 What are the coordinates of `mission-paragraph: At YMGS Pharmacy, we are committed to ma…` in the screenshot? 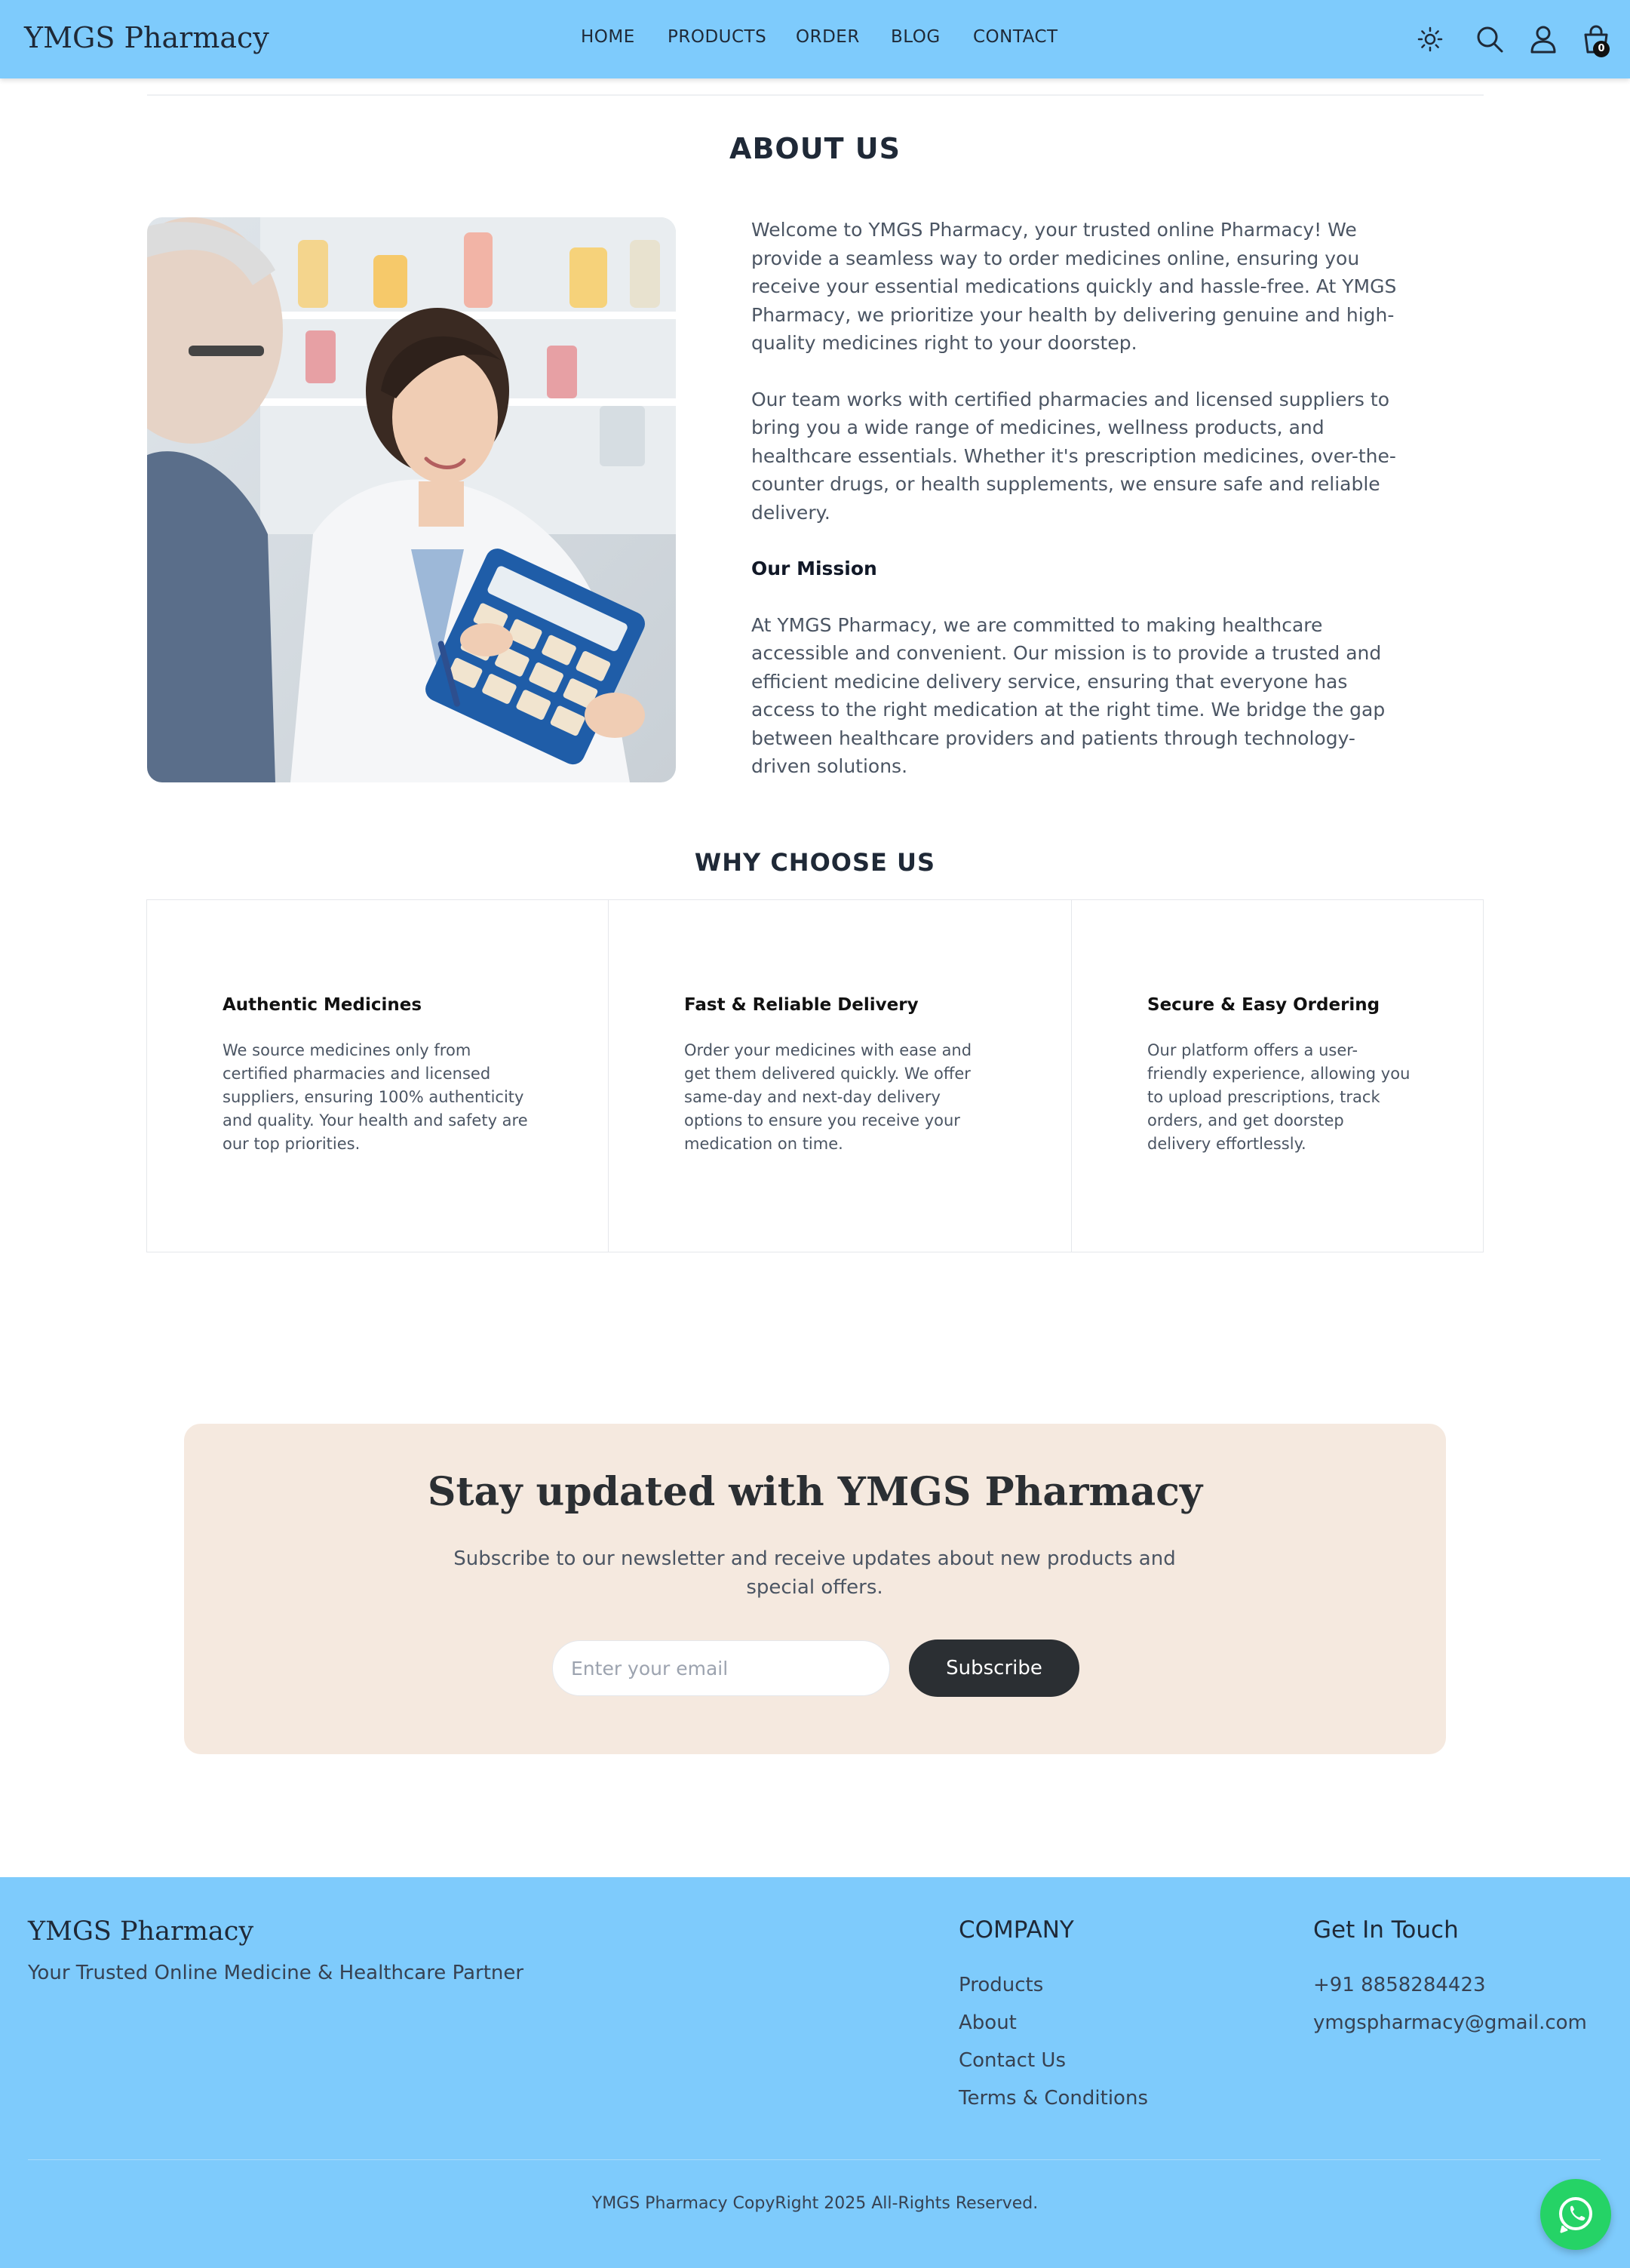 It's located at (1068, 695).